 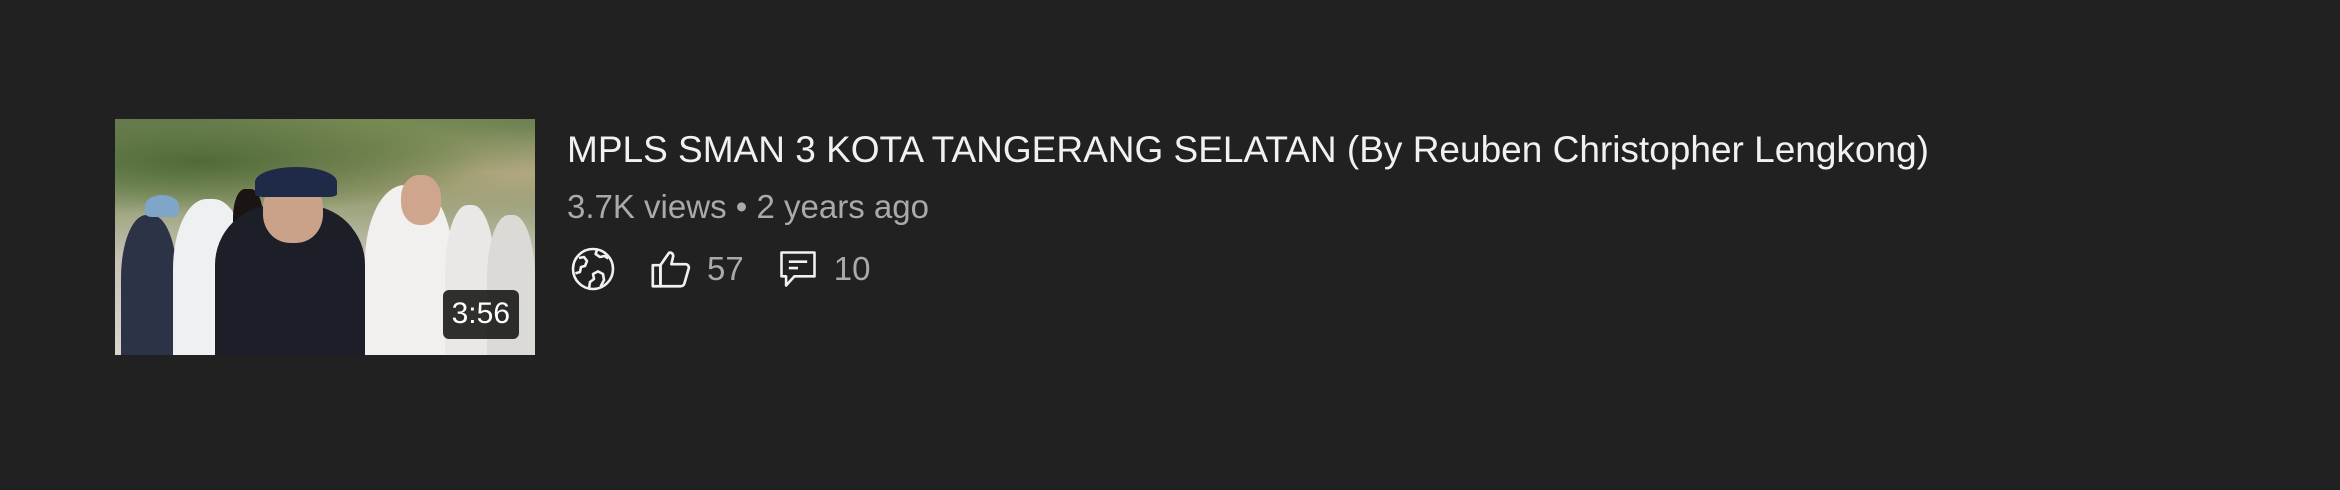 I want to click on duration-badge: 3:56, so click(x=480, y=314).